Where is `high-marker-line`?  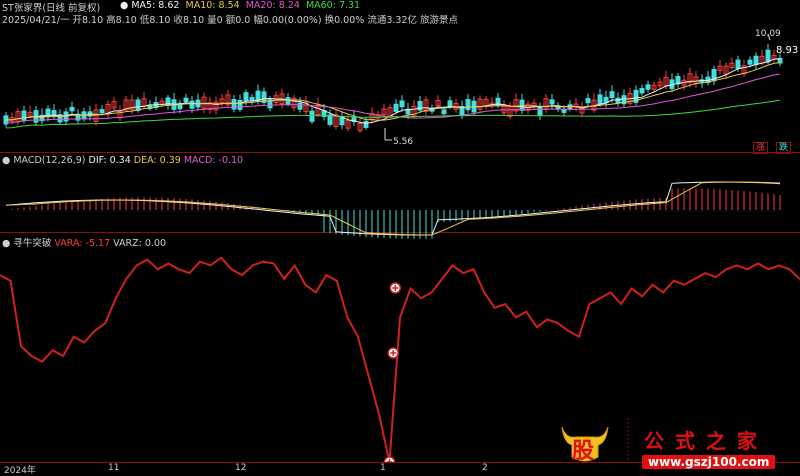
high-marker-line is located at coordinates (769, 37).